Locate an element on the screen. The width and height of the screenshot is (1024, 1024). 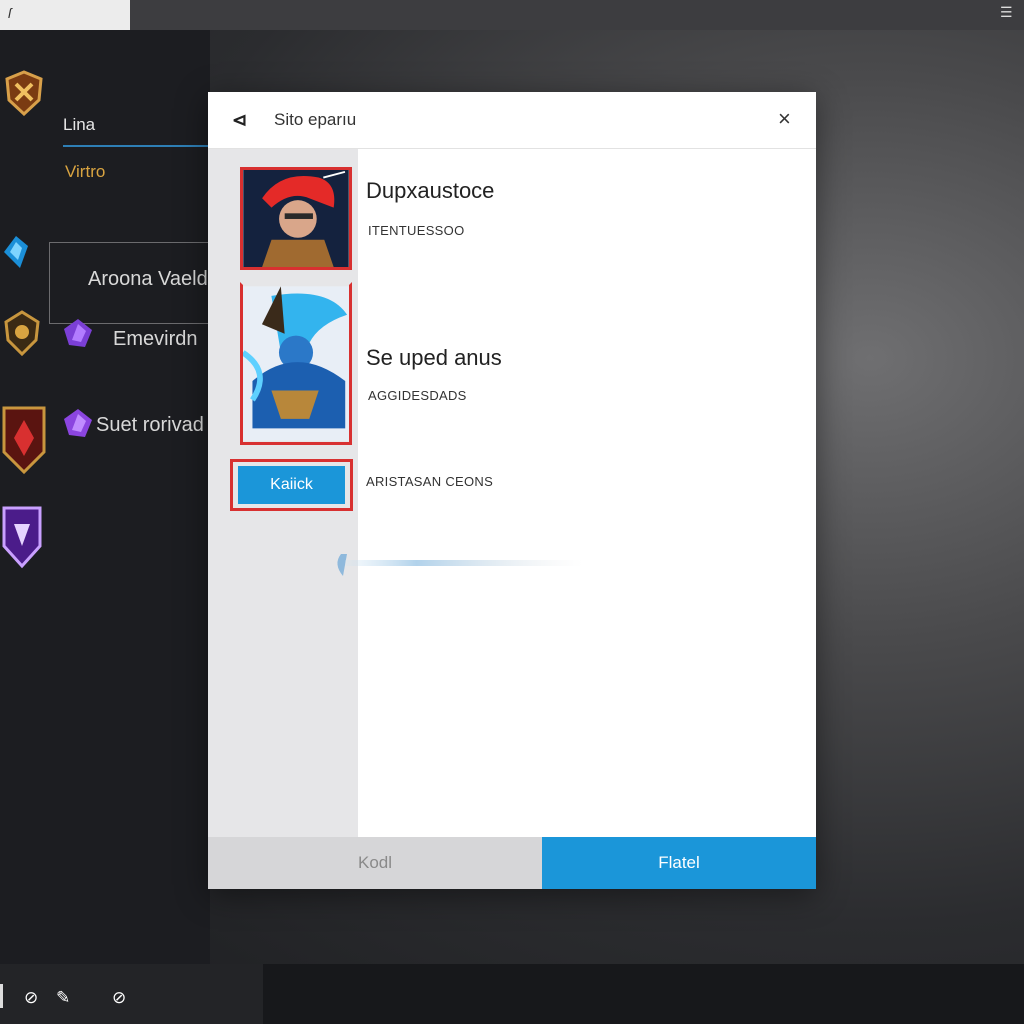
kick-button: Kaiick is located at coordinates (291, 485).